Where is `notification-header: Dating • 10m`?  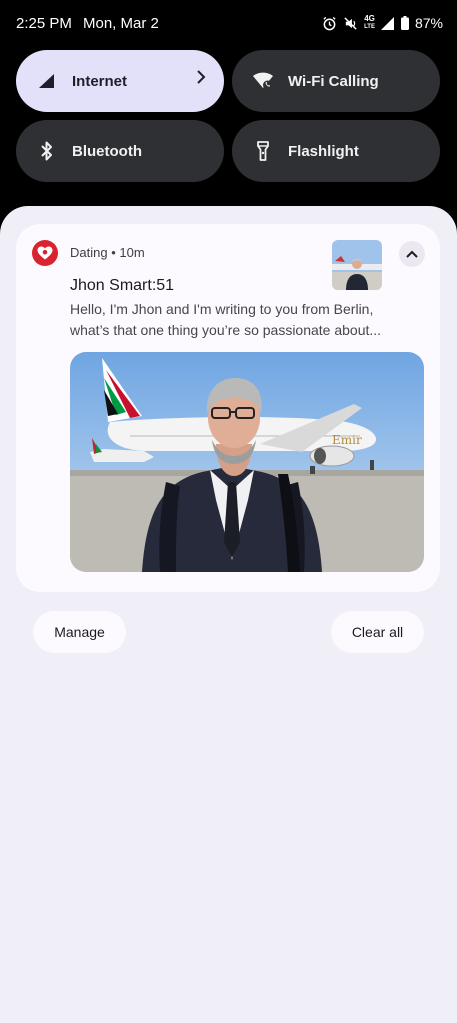 notification-header: Dating • 10m is located at coordinates (107, 252).